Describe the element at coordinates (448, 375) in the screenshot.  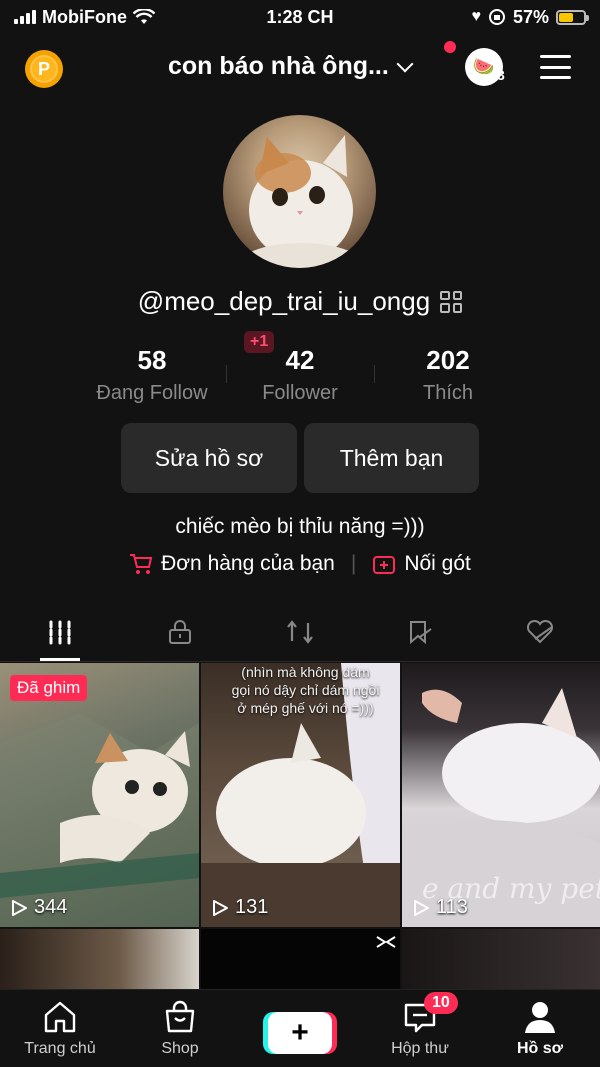
I see `stat-likes: 202 Thích` at that location.